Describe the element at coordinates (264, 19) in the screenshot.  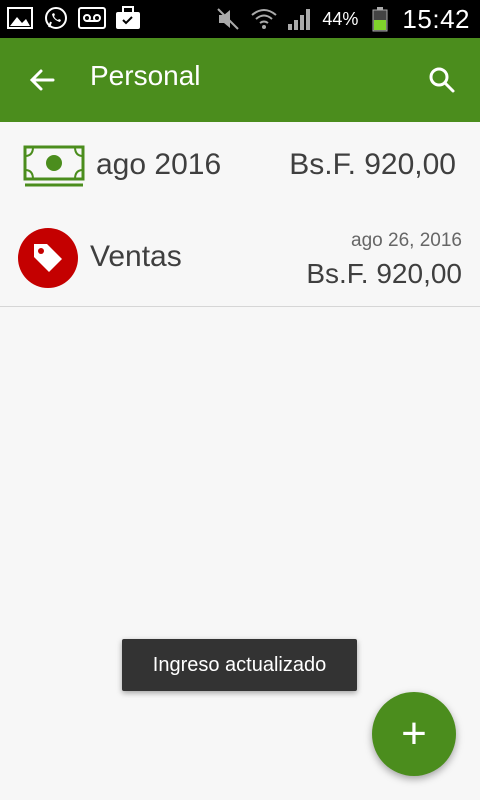
I see `wifi-icon` at that location.